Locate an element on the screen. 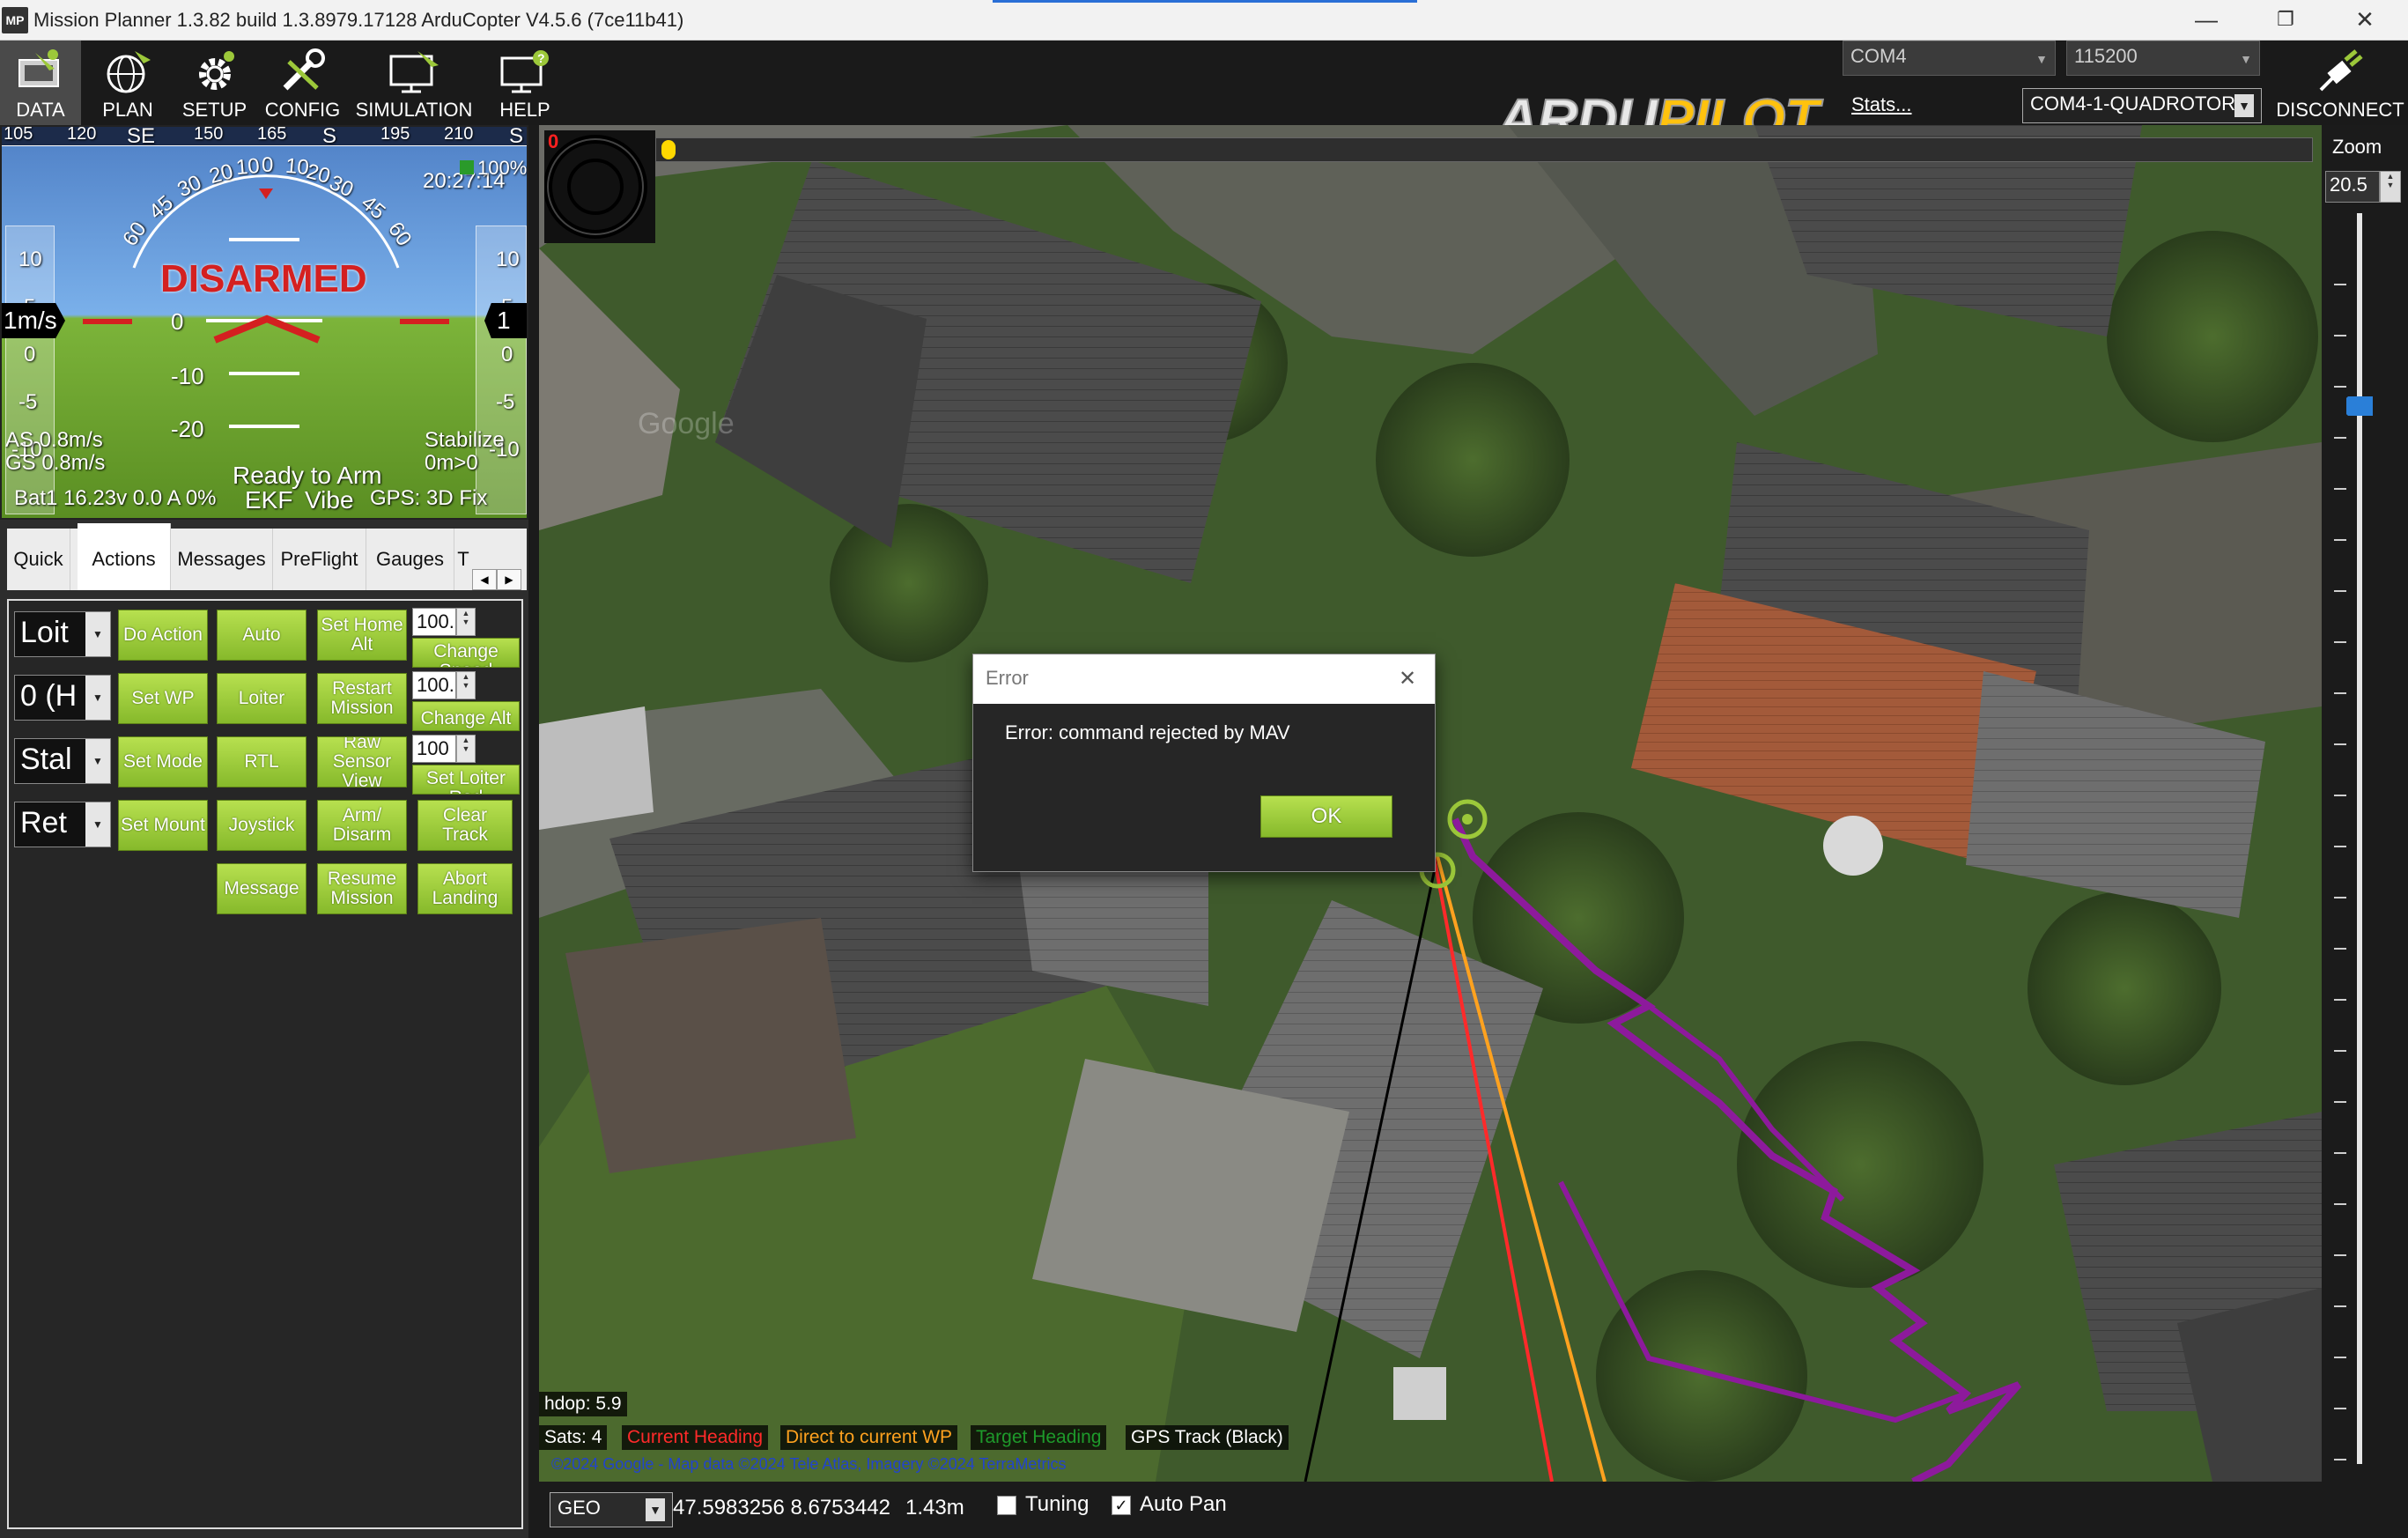 The image size is (2408, 1538). tab-scroll-right-icon: ▶ is located at coordinates (509, 579).